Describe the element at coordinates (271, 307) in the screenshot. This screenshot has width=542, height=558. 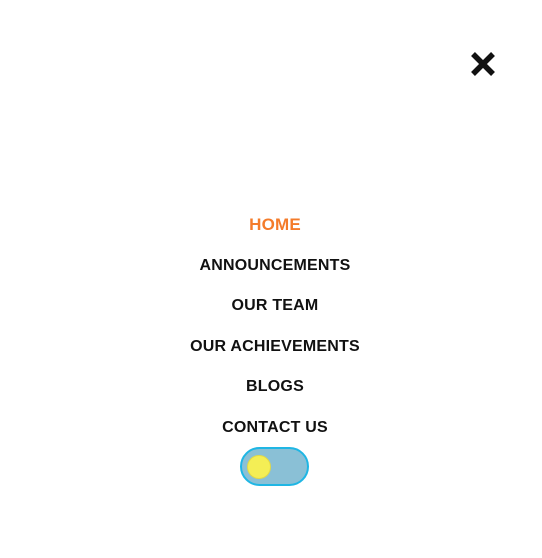
I see `nav-item-our-team: OUR TEAM` at that location.